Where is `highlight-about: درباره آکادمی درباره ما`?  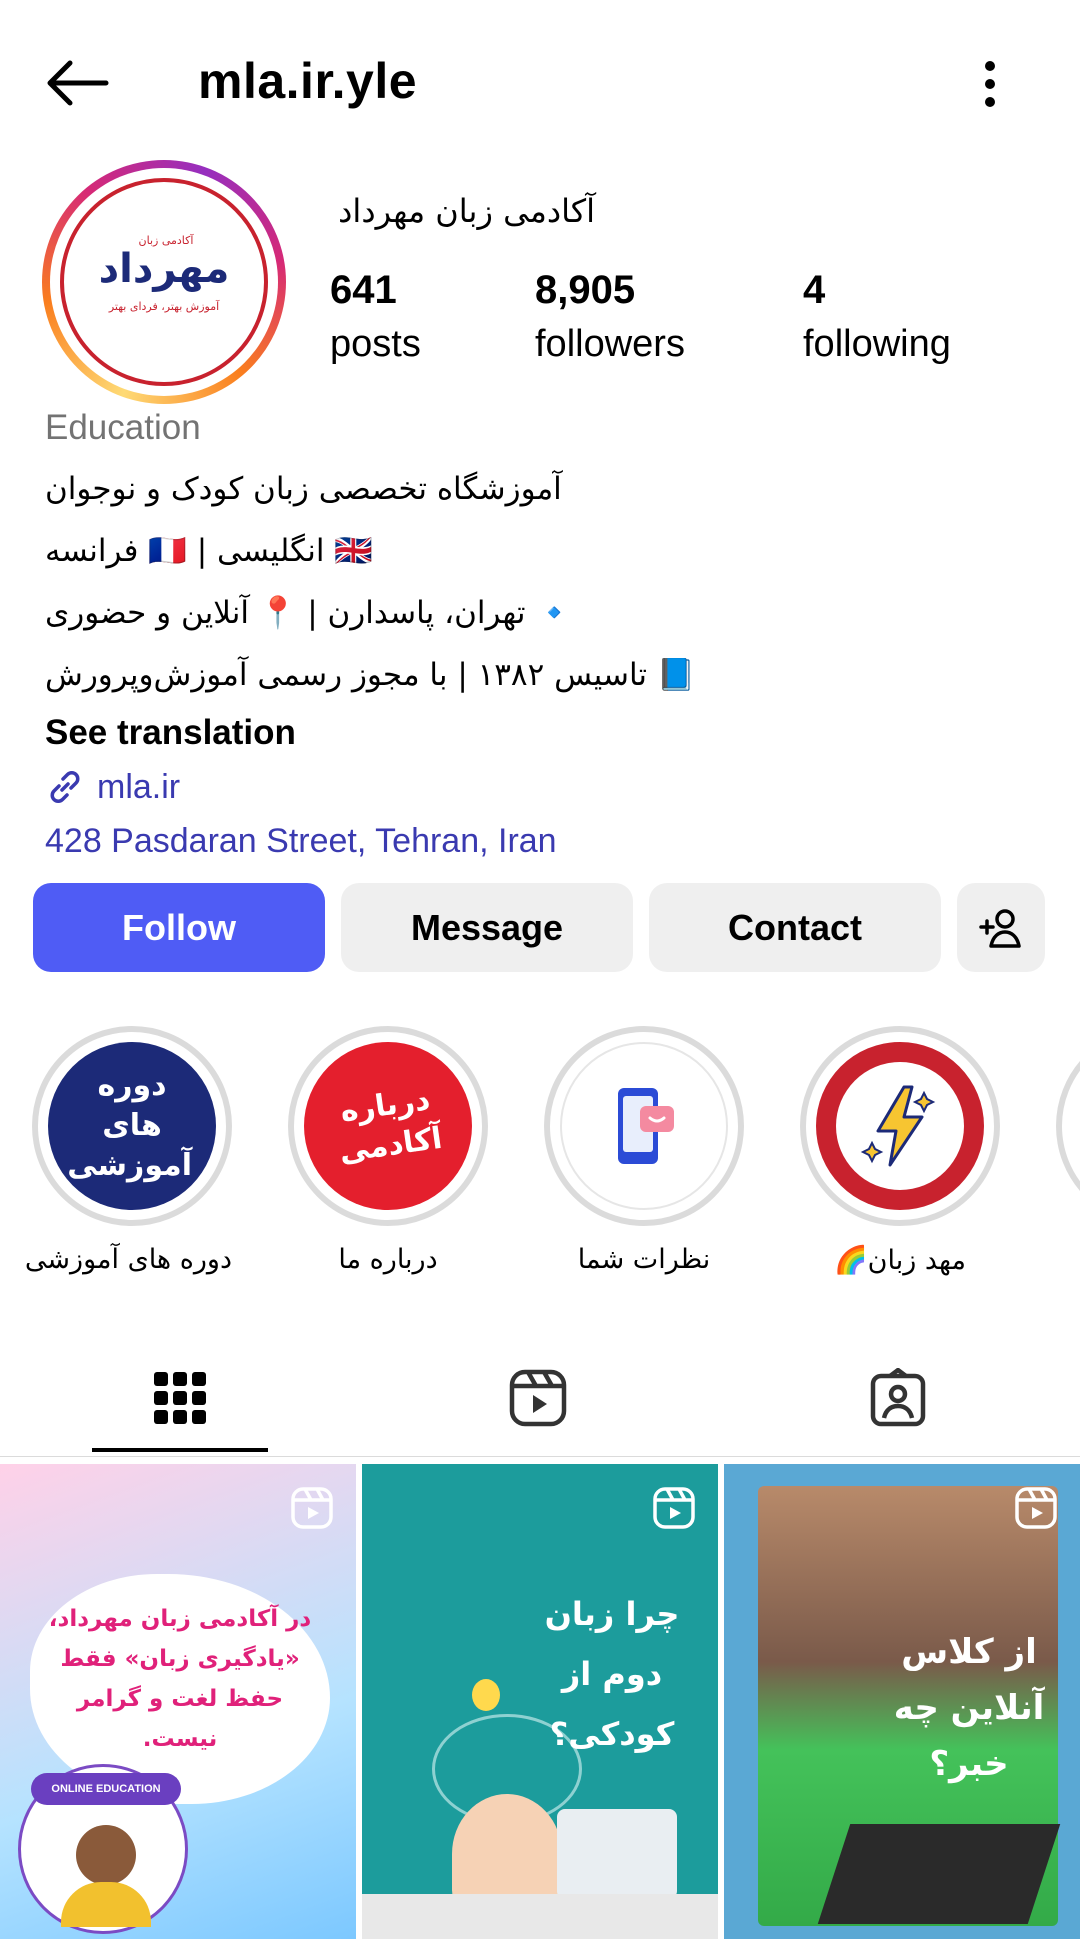
highlight-about: درباره آکادمی درباره ما is located at coordinates (388, 1150).